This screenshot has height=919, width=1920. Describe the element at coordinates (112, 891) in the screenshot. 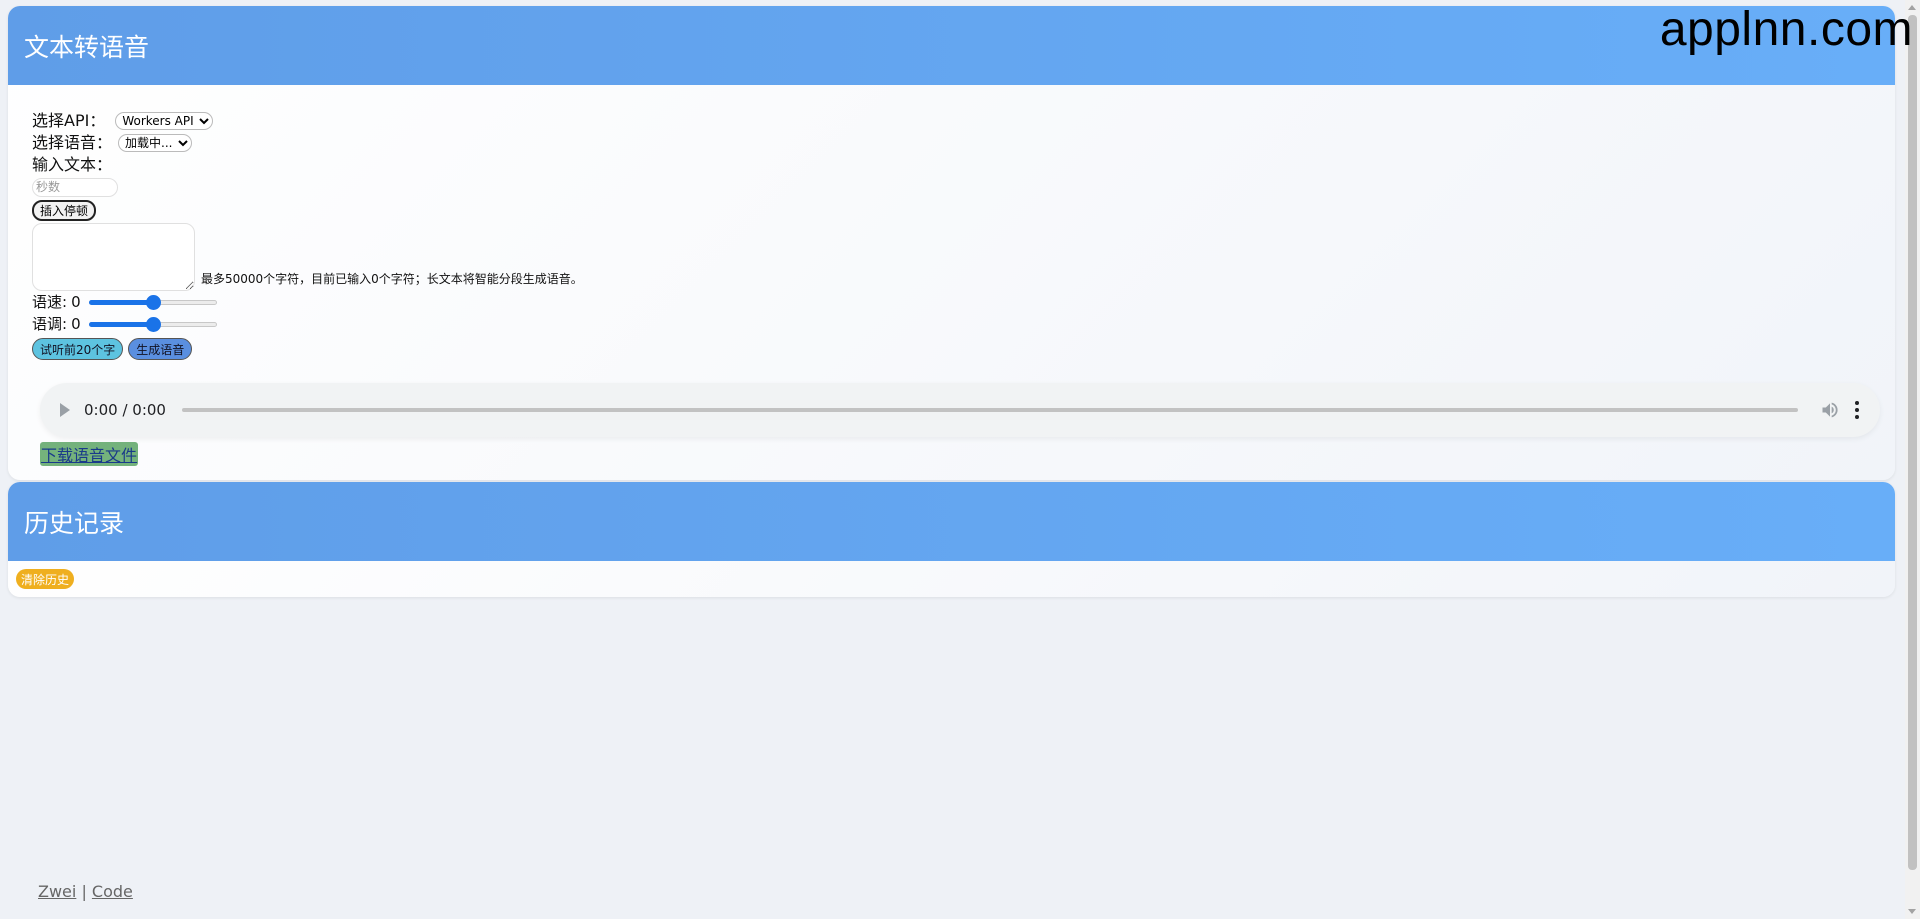

I see `footer-link-code: Code` at that location.